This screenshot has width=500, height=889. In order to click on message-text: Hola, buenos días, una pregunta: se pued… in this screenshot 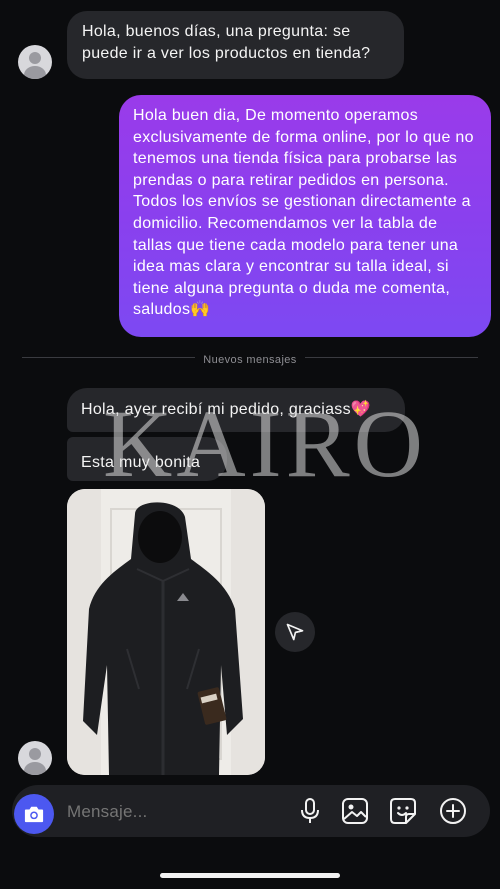, I will do `click(226, 42)`.